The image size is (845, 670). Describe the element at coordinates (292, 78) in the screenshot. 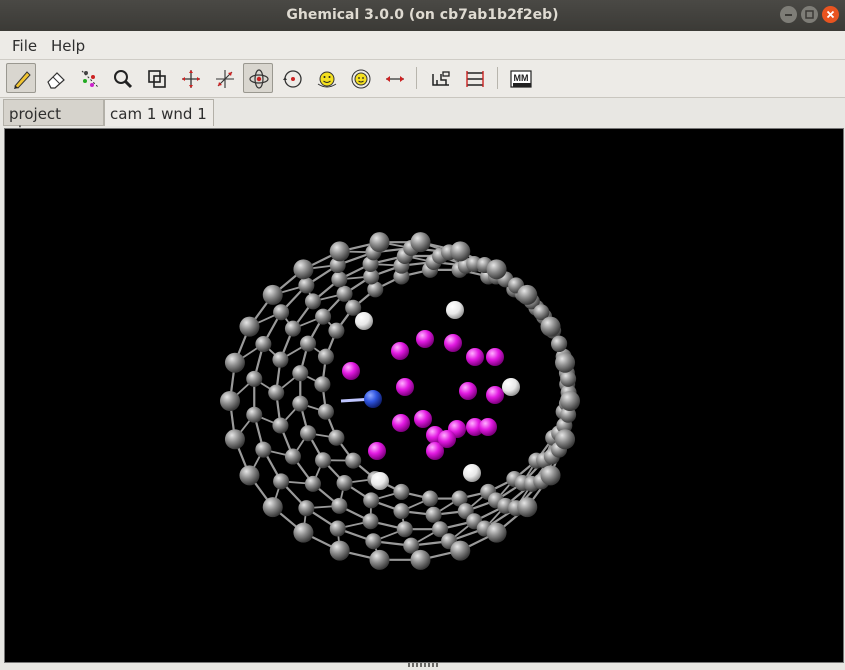

I see `orbit-z-tool-button` at that location.